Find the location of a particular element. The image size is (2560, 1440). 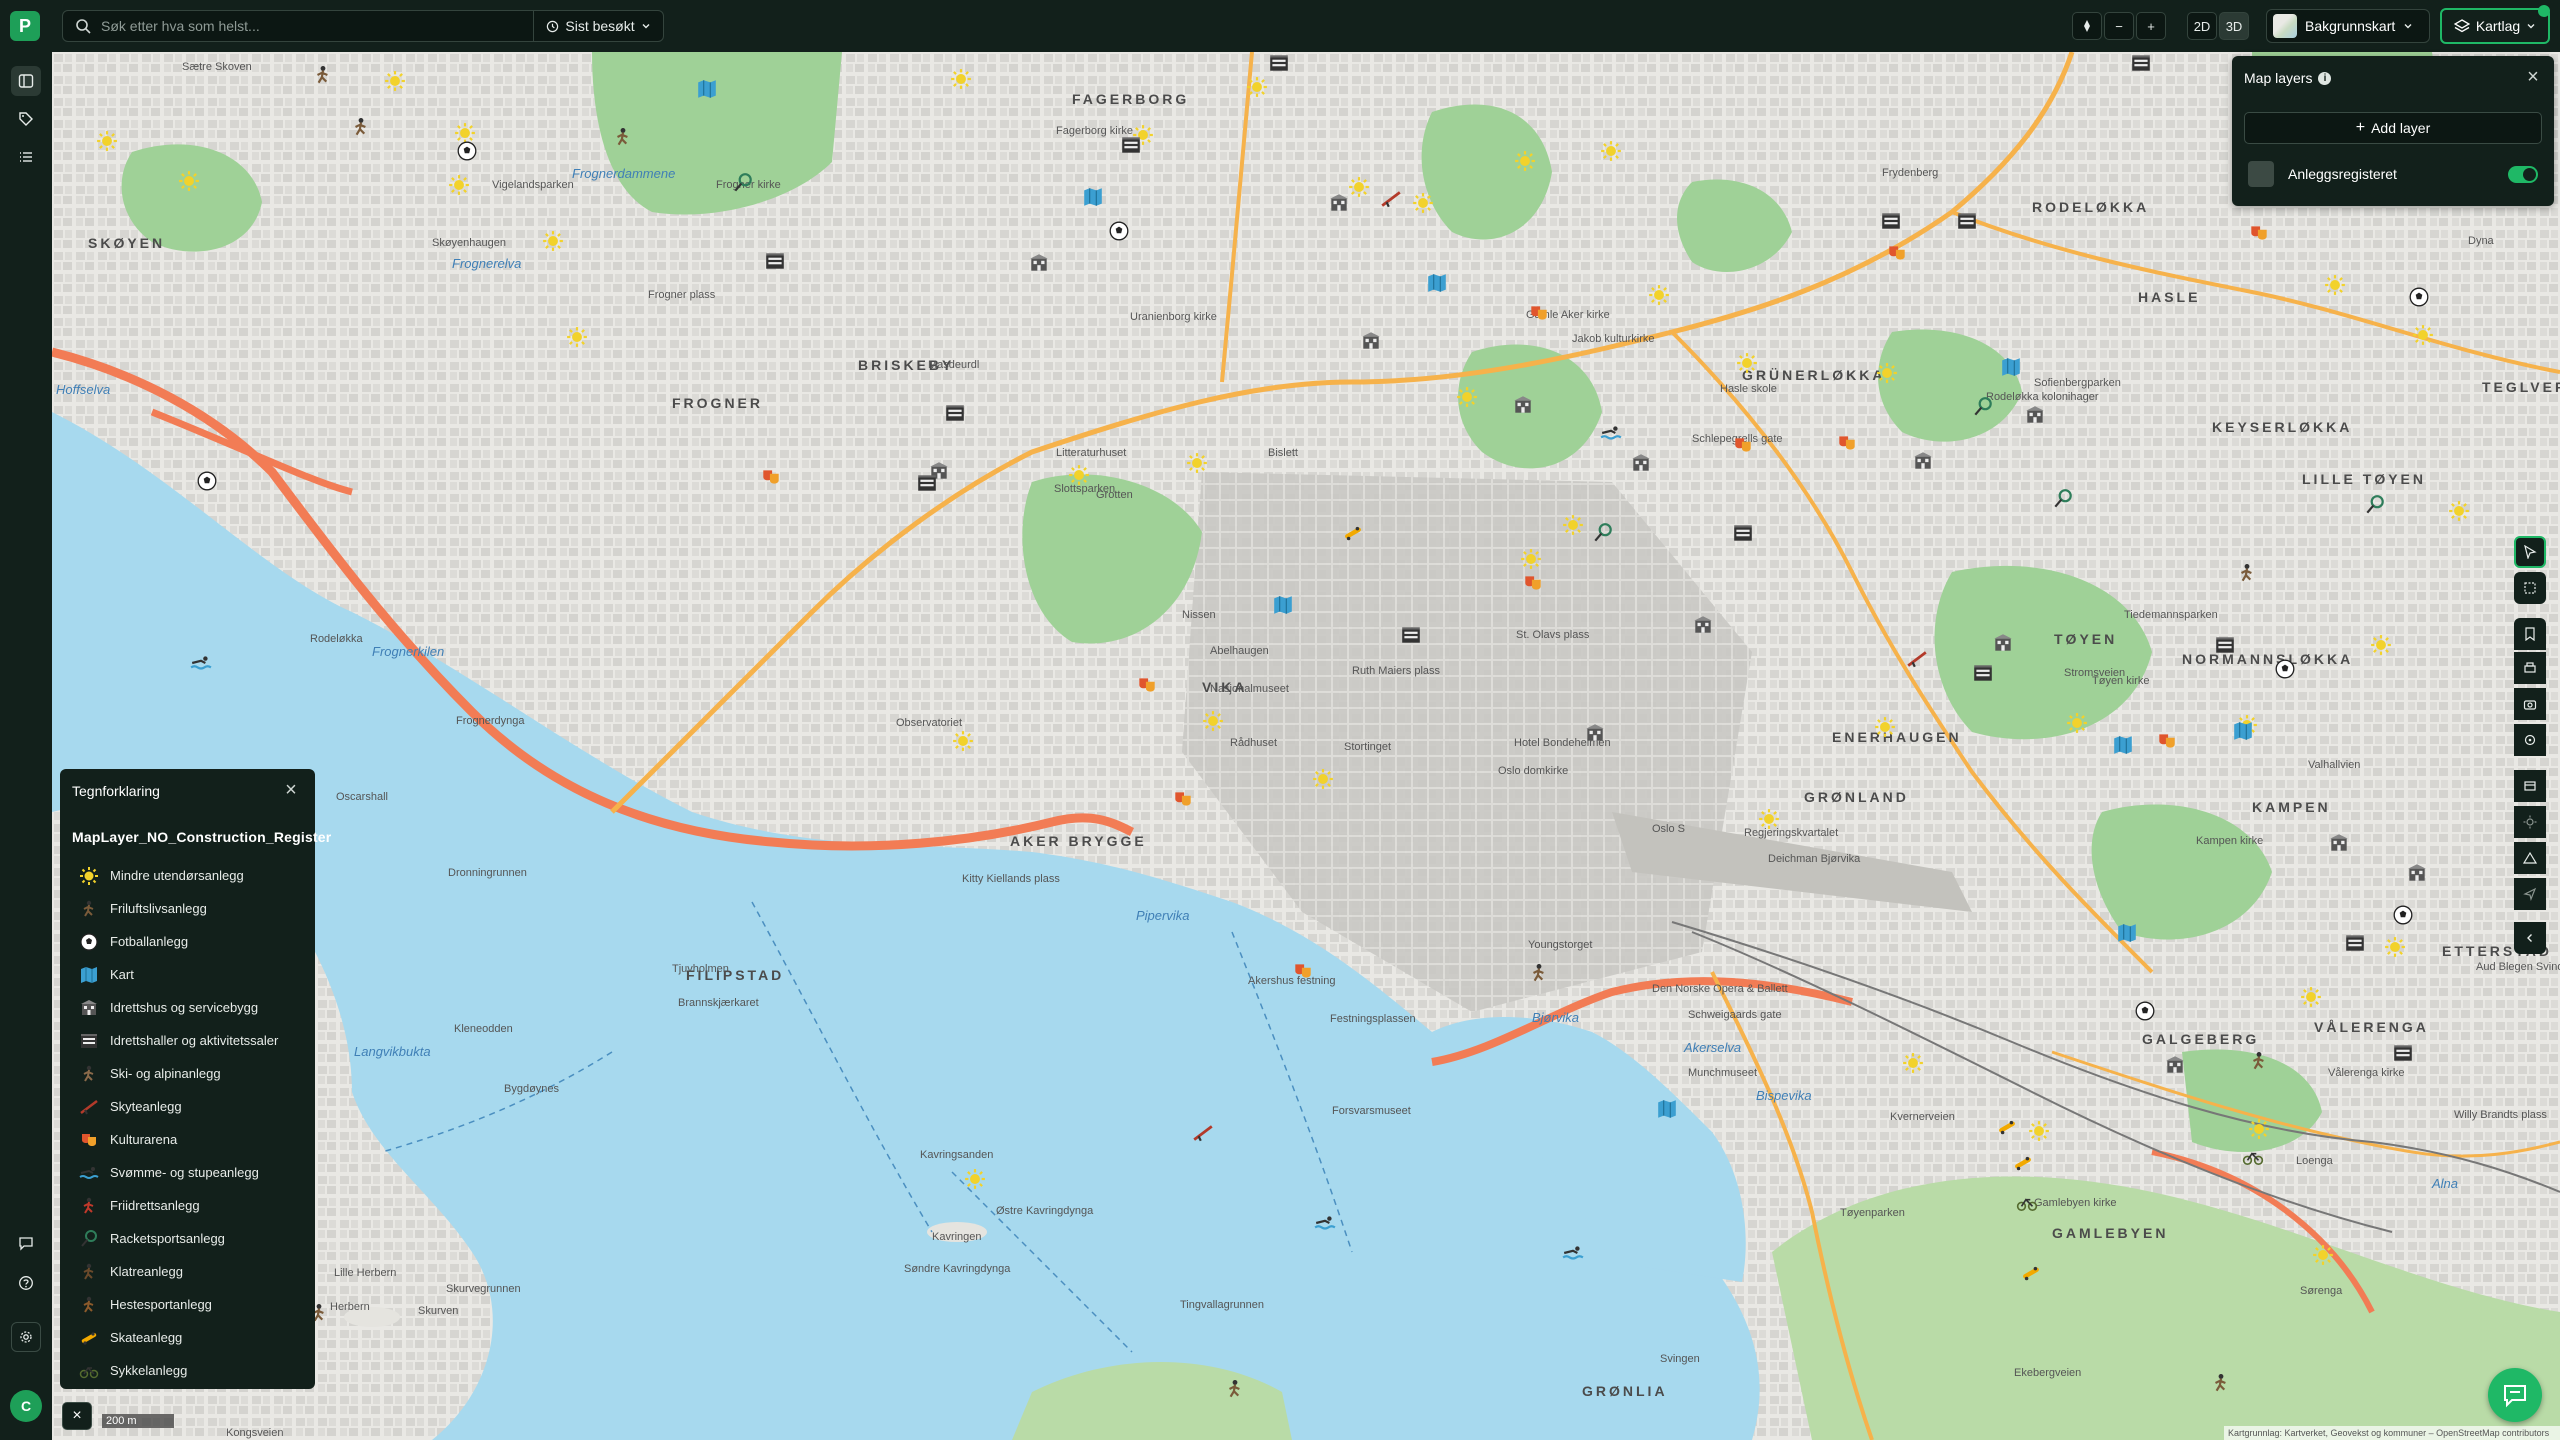

rail-list-button is located at coordinates (26, 157).